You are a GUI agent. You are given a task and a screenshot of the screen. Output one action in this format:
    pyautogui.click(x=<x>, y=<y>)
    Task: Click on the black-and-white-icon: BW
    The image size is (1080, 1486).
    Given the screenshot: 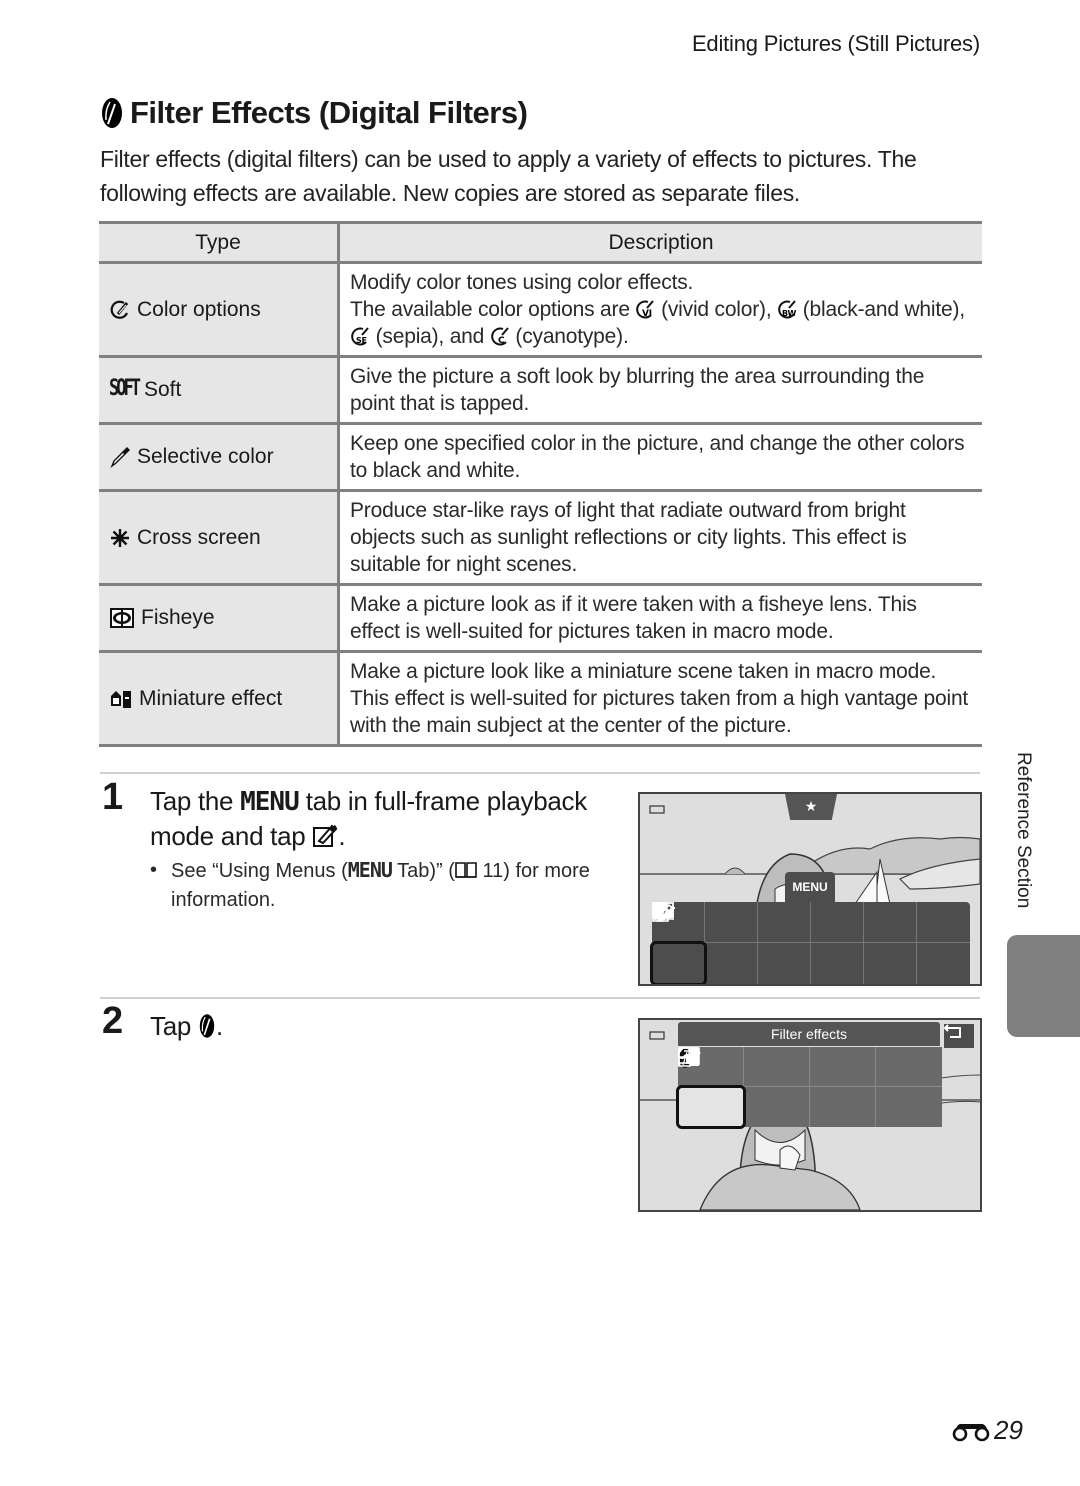 What is the action you would take?
    pyautogui.click(x=787, y=309)
    